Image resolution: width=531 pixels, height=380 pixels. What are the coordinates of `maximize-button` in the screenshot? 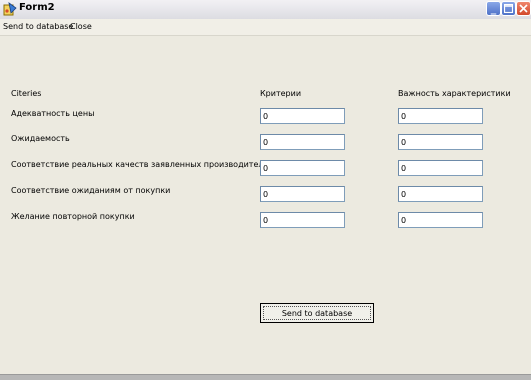 It's located at (508, 8).